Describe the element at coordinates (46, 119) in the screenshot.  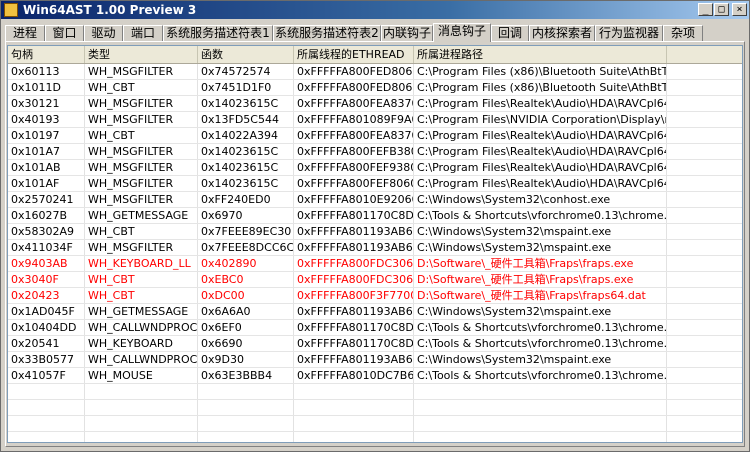
I see `cell-handle: 0x40193` at that location.